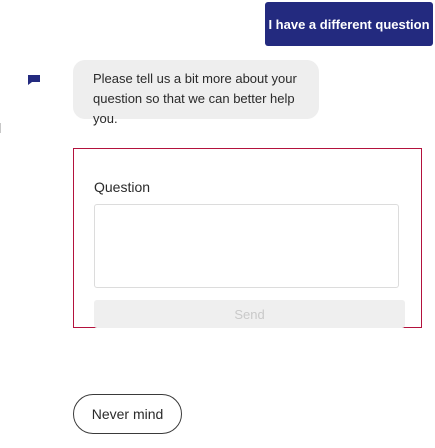 The image size is (435, 448). Describe the element at coordinates (249, 314) in the screenshot. I see `send-button: Send` at that location.